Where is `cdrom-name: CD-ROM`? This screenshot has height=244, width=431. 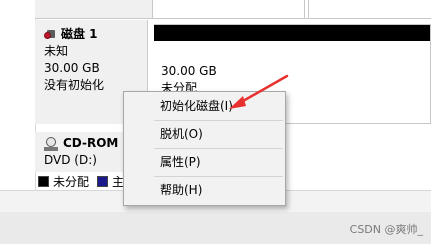 cdrom-name: CD-ROM is located at coordinates (91, 143).